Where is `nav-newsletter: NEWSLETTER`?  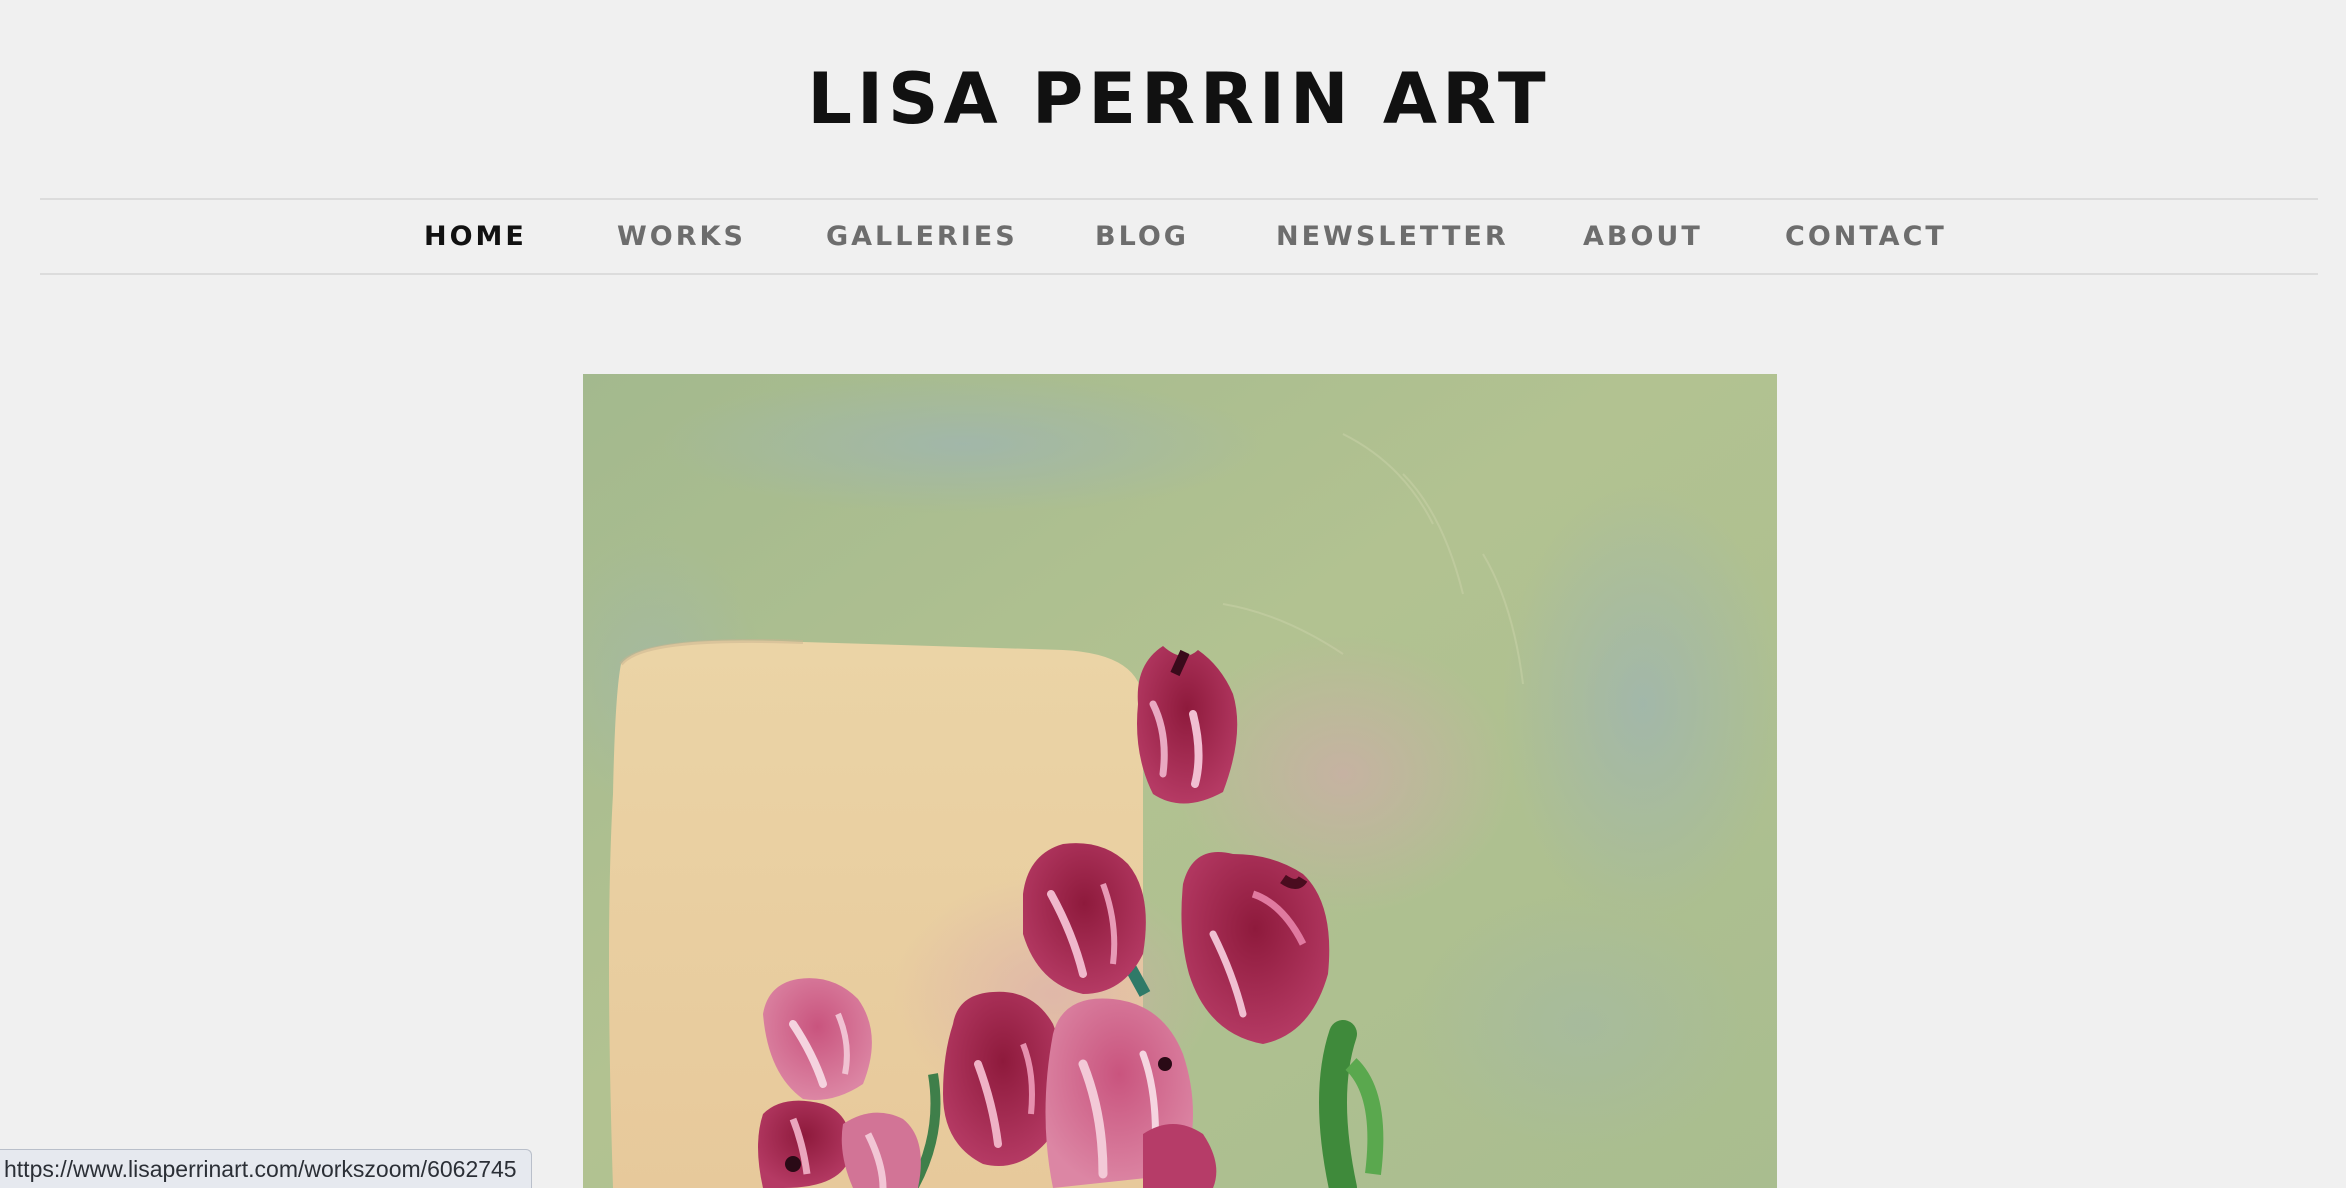 nav-newsletter: NEWSLETTER is located at coordinates (1392, 237).